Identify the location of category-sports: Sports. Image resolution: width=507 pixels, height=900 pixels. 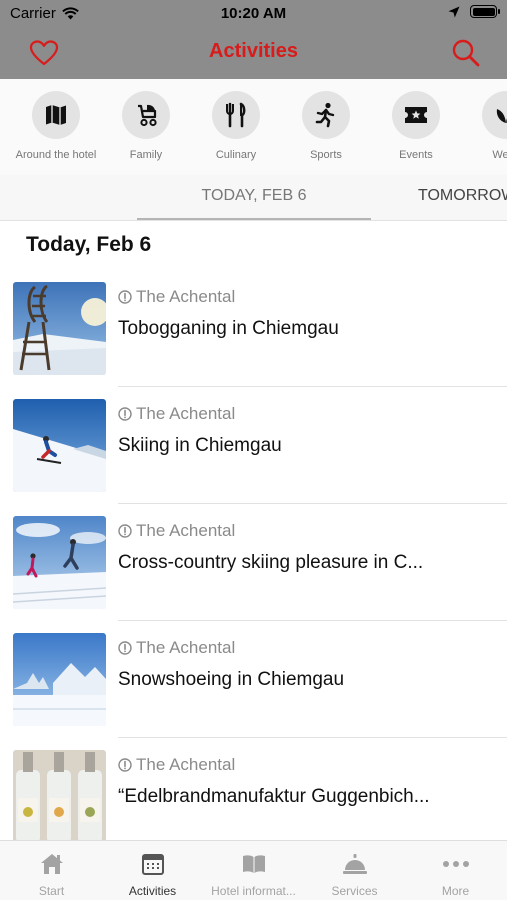
(326, 126).